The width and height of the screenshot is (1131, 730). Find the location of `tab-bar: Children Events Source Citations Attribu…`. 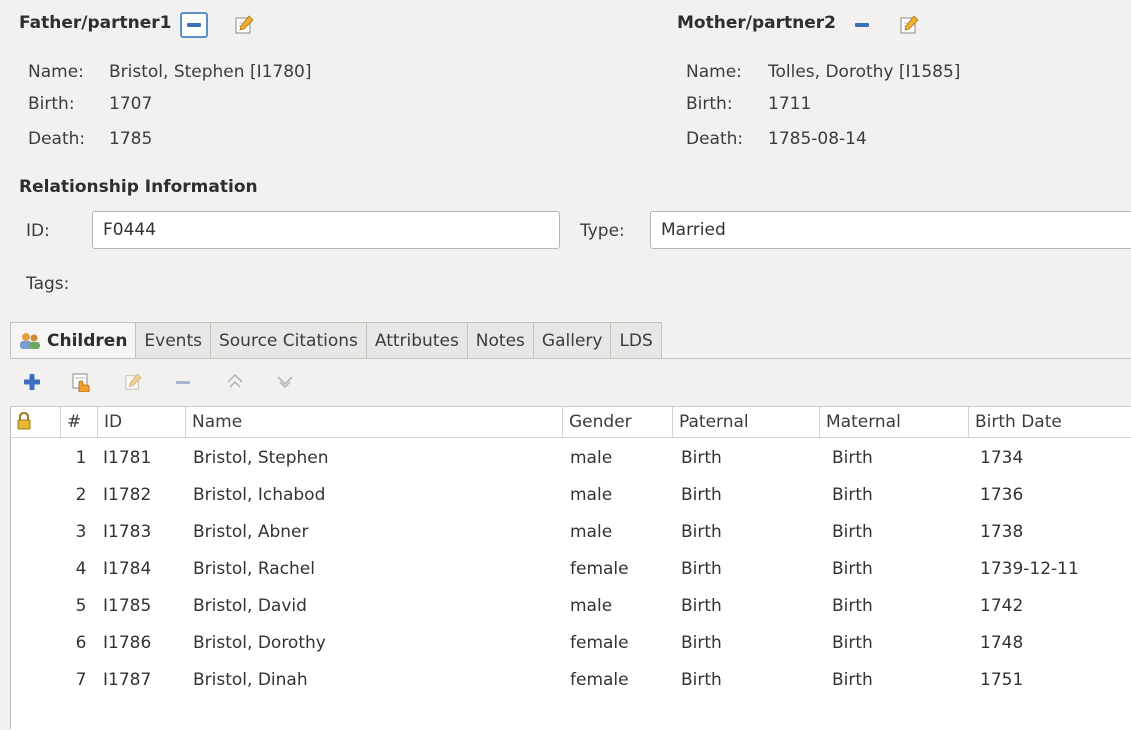

tab-bar: Children Events Source Citations Attribu… is located at coordinates (336, 340).